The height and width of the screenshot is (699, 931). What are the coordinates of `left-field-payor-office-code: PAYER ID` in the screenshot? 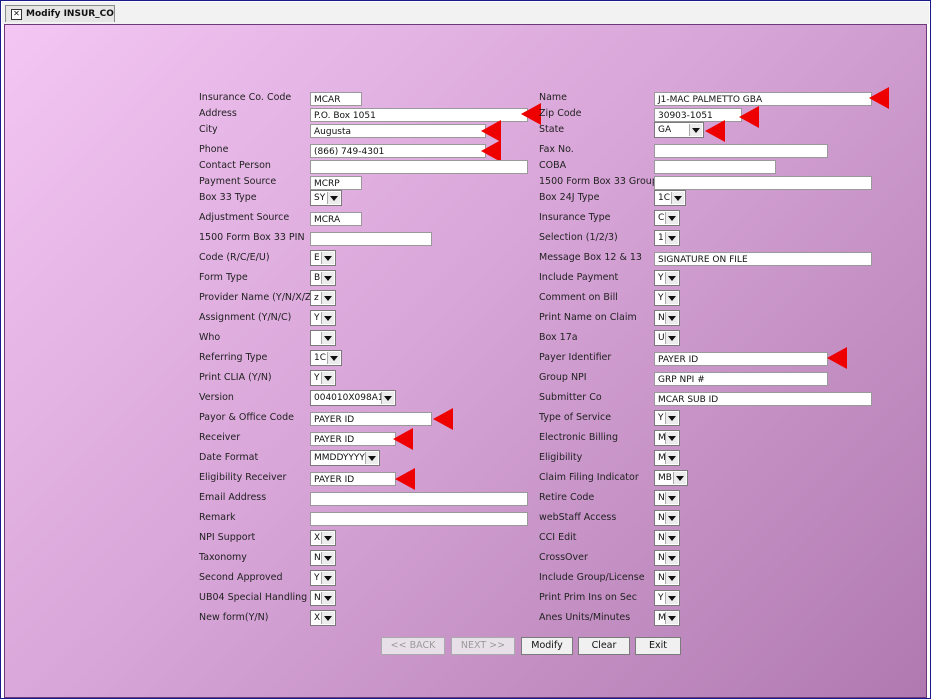 It's located at (371, 419).